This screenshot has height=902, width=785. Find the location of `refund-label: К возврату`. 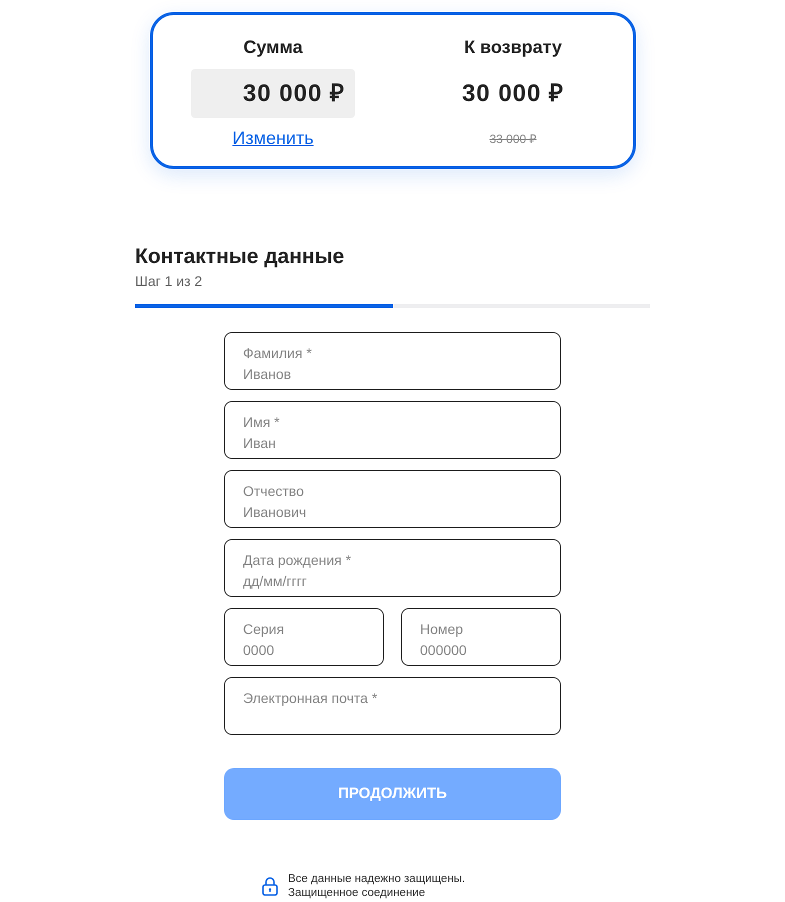

refund-label: К возврату is located at coordinates (513, 47).